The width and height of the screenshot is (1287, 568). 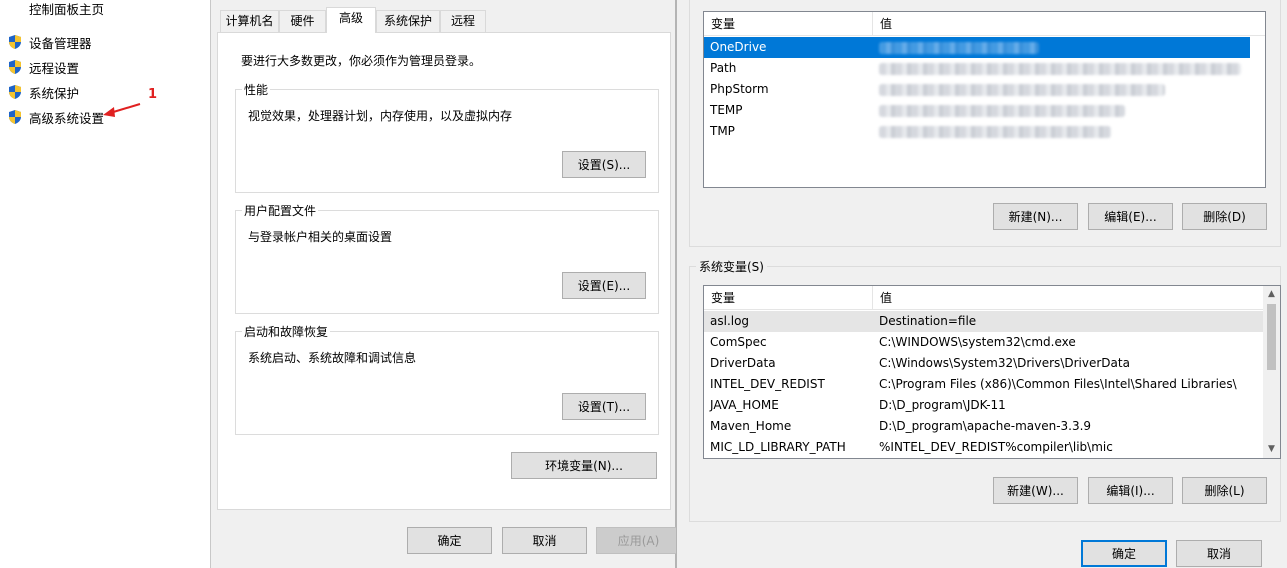 What do you see at coordinates (996, 447) in the screenshot?
I see `variable-value: %INTEL_DEV_REDIST%compiler\lib\mic` at bounding box center [996, 447].